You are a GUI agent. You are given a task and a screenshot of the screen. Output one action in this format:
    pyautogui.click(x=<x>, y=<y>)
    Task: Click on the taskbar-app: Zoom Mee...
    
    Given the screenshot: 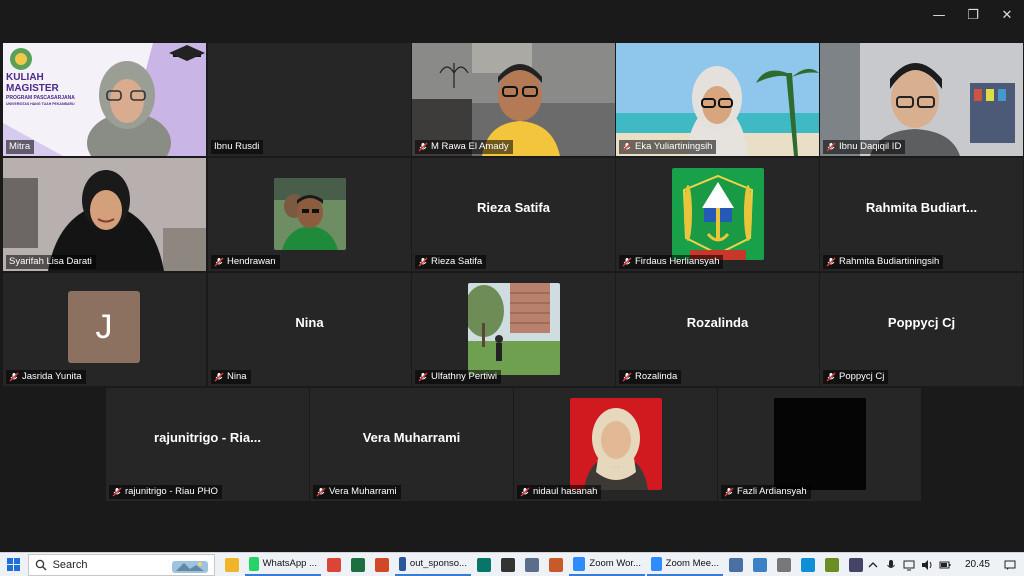 What is the action you would take?
    pyautogui.click(x=684, y=565)
    